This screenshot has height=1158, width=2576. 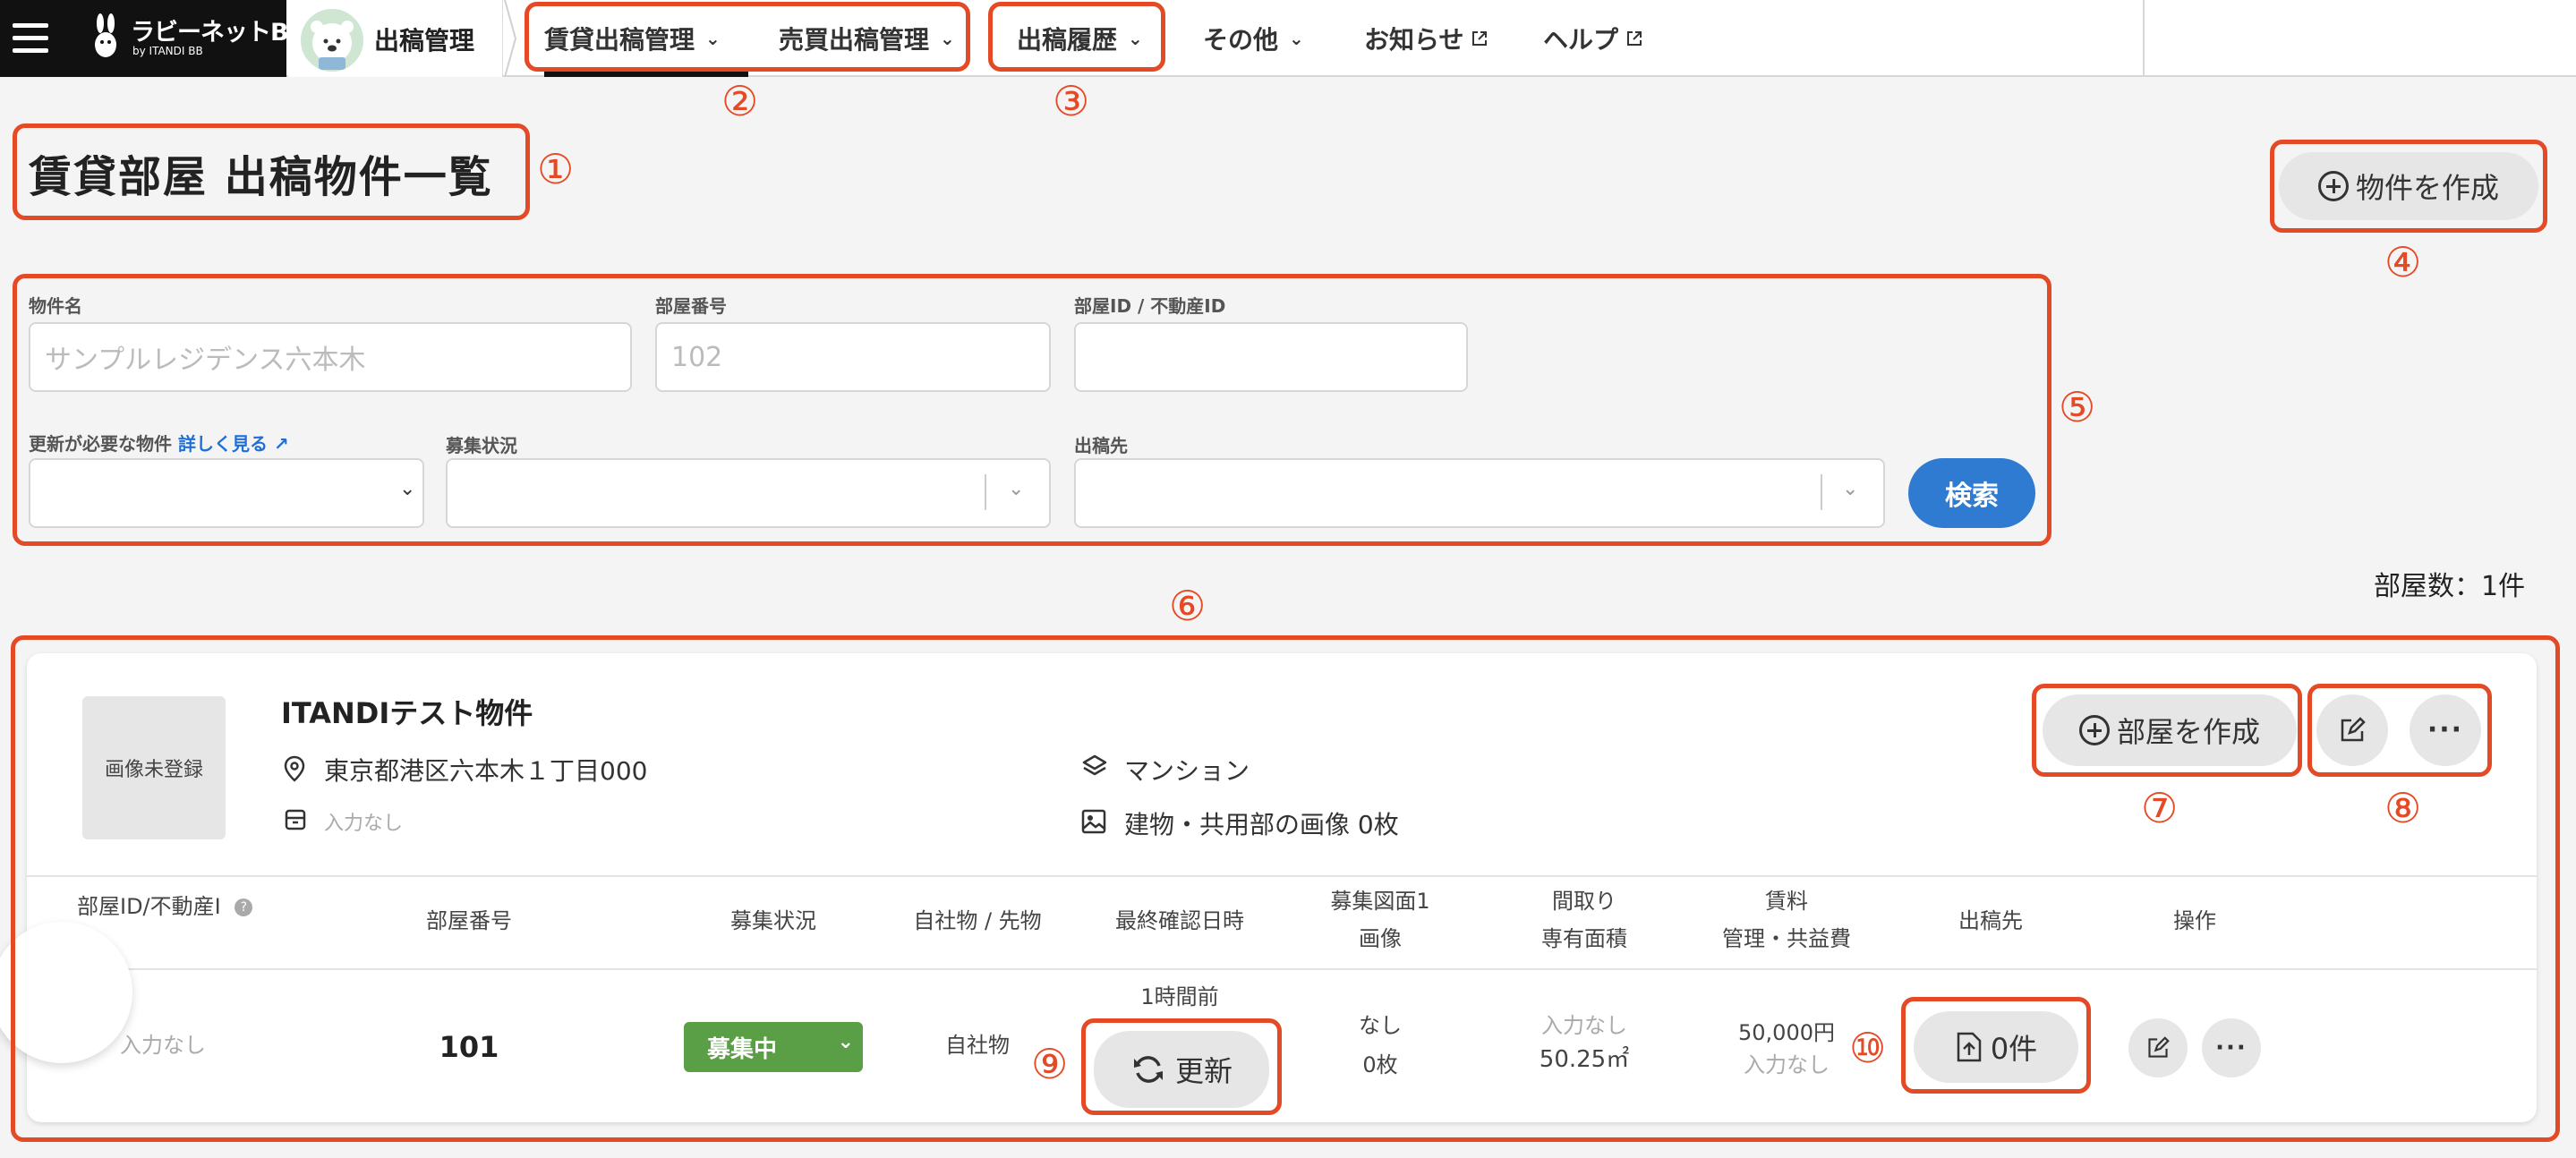 What do you see at coordinates (167, 51) in the screenshot?
I see `logo-subtitle: by ITANDI BB` at bounding box center [167, 51].